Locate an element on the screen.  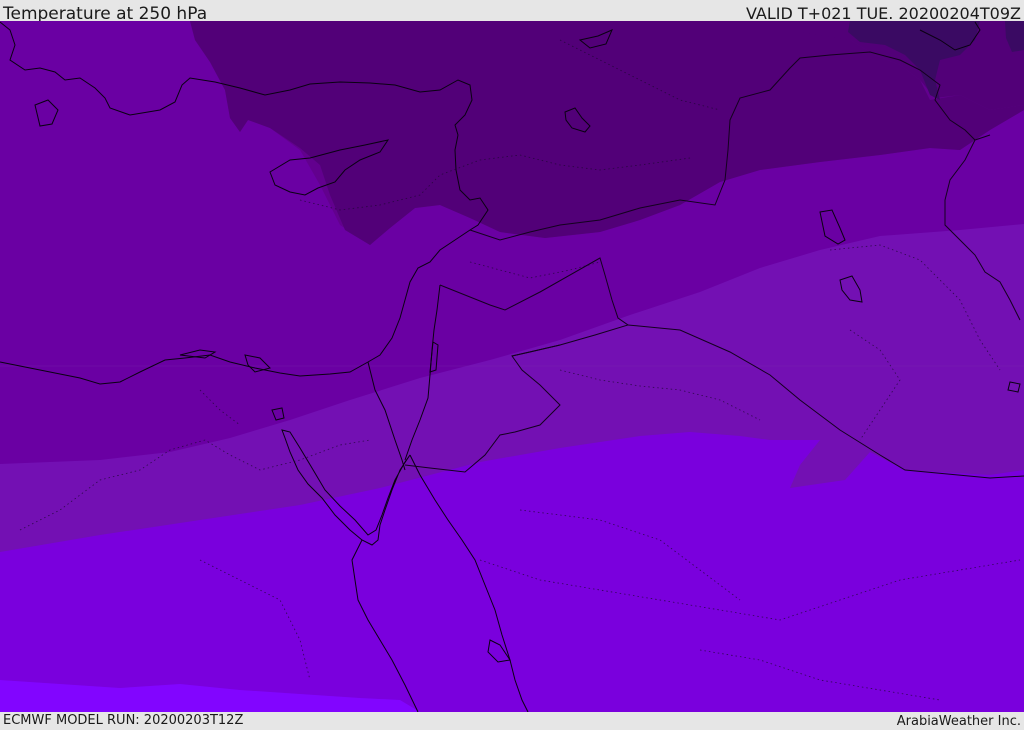
credit-label: ArabiaWeather Inc. is located at coordinates (958, 721).